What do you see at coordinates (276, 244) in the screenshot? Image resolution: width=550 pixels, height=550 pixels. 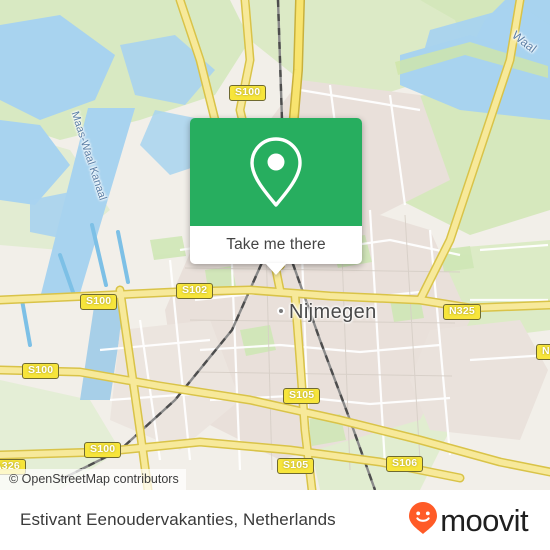 I see `take-me-there-label: Take me there` at bounding box center [276, 244].